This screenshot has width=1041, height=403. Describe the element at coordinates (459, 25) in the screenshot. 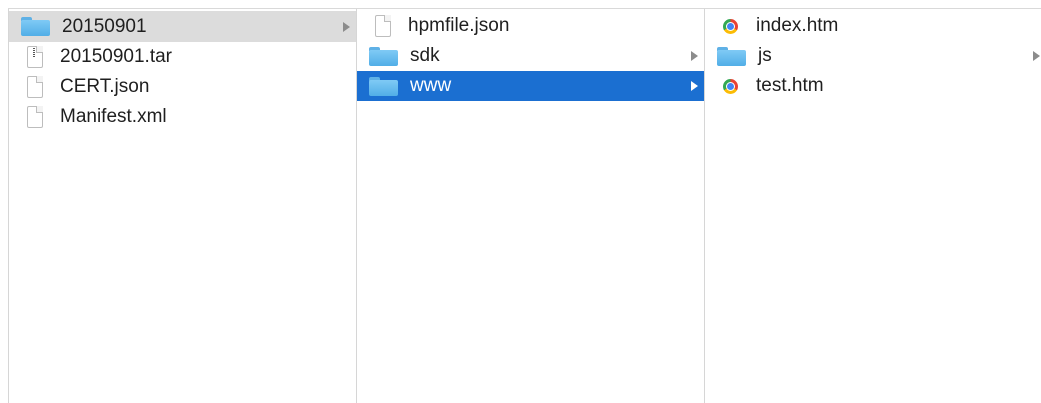

I see `item-label: hpmfile.json` at that location.